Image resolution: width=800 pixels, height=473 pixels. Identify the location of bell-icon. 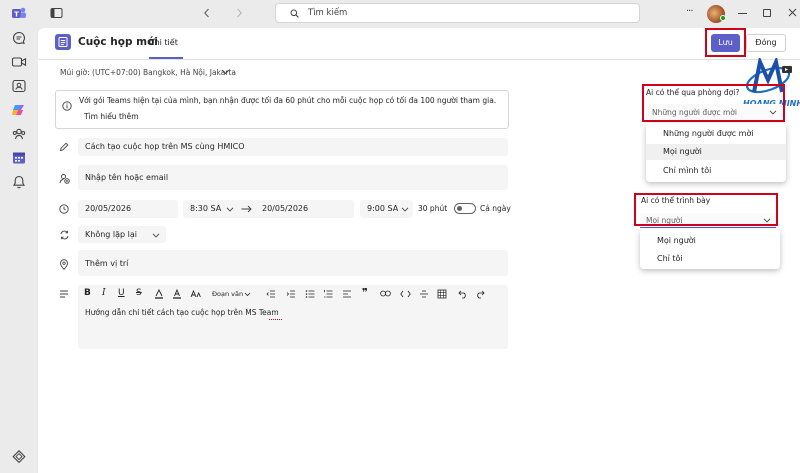
(19, 182).